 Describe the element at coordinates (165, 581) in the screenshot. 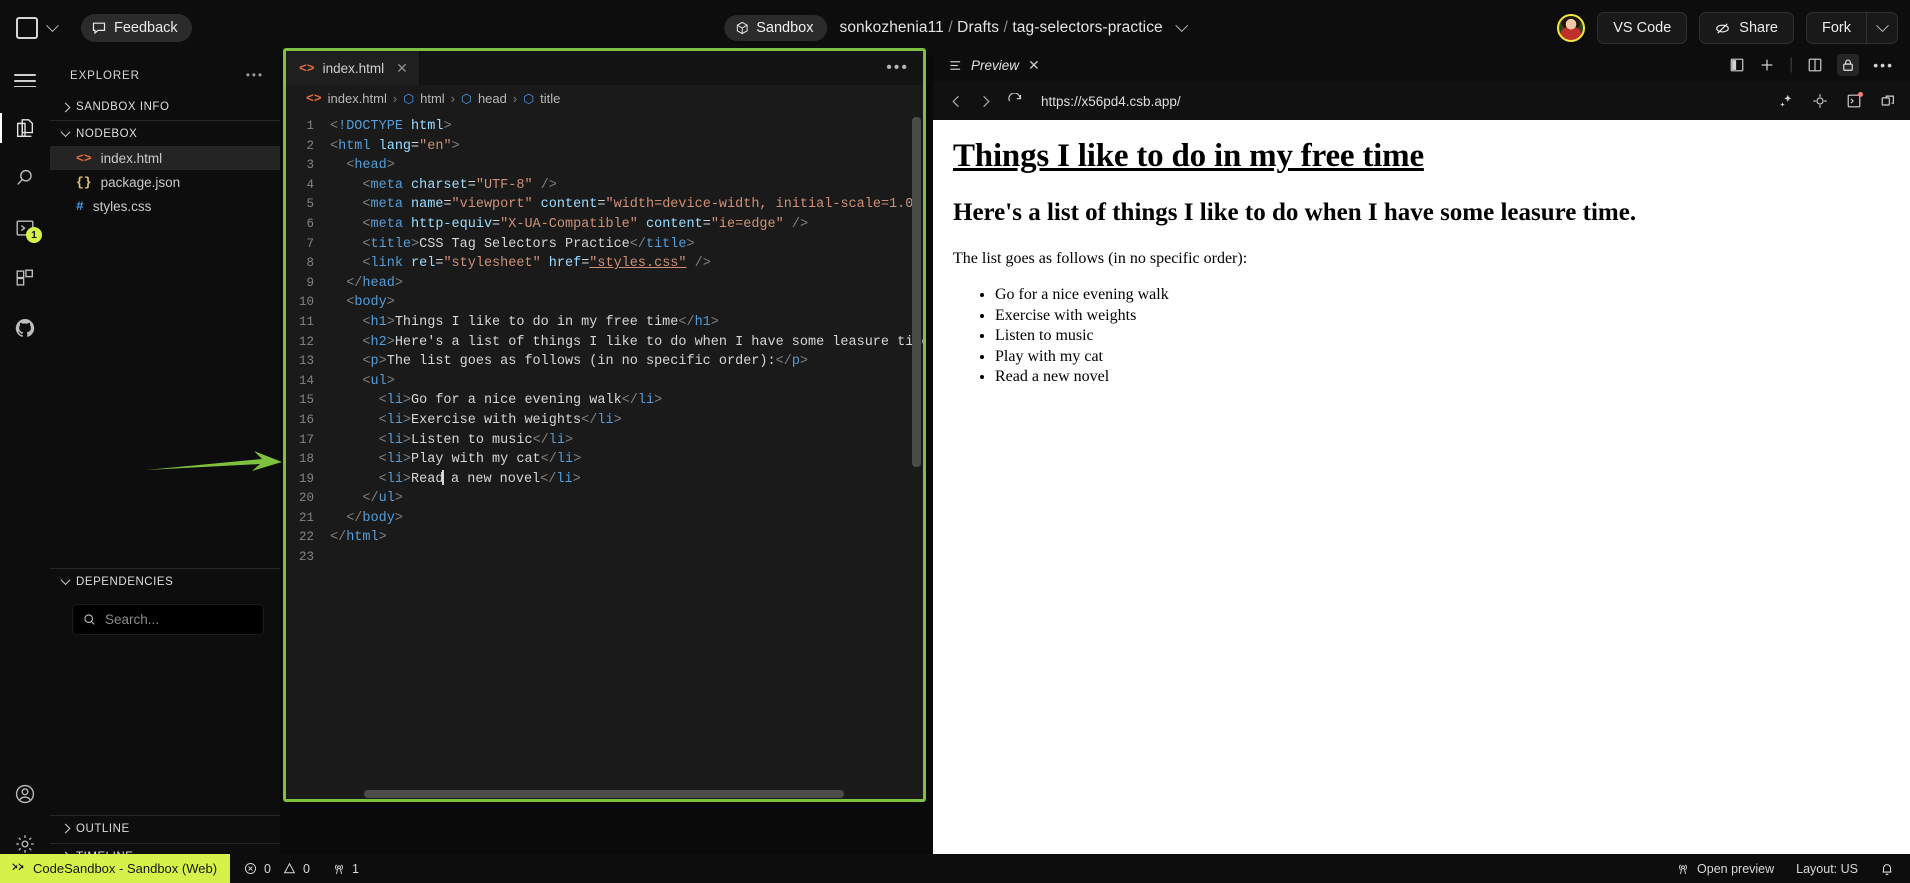

I see `sidebar-section-dependencies: DEPENDENCIES` at that location.